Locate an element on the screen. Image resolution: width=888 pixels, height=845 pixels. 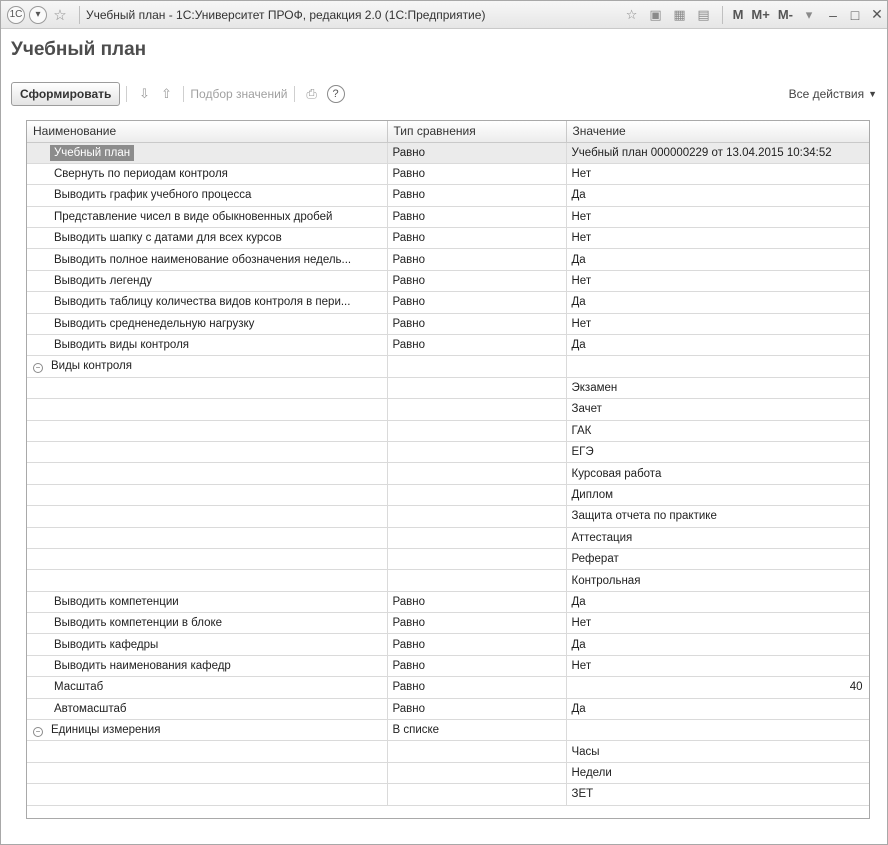
print-icon: ⎙ is located at coordinates (312, 94).